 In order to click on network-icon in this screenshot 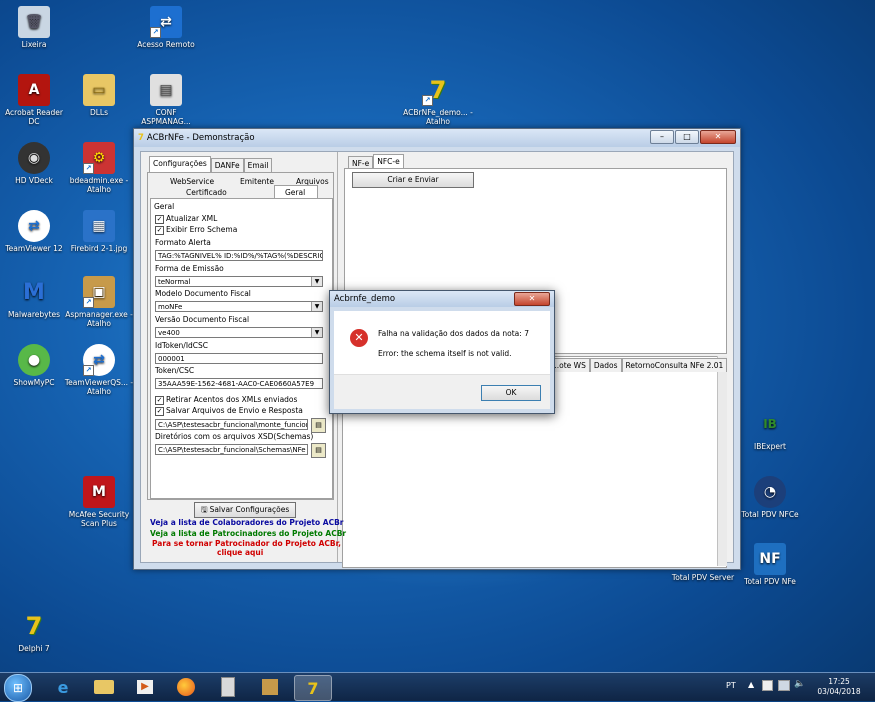, I will do `click(784, 685)`.